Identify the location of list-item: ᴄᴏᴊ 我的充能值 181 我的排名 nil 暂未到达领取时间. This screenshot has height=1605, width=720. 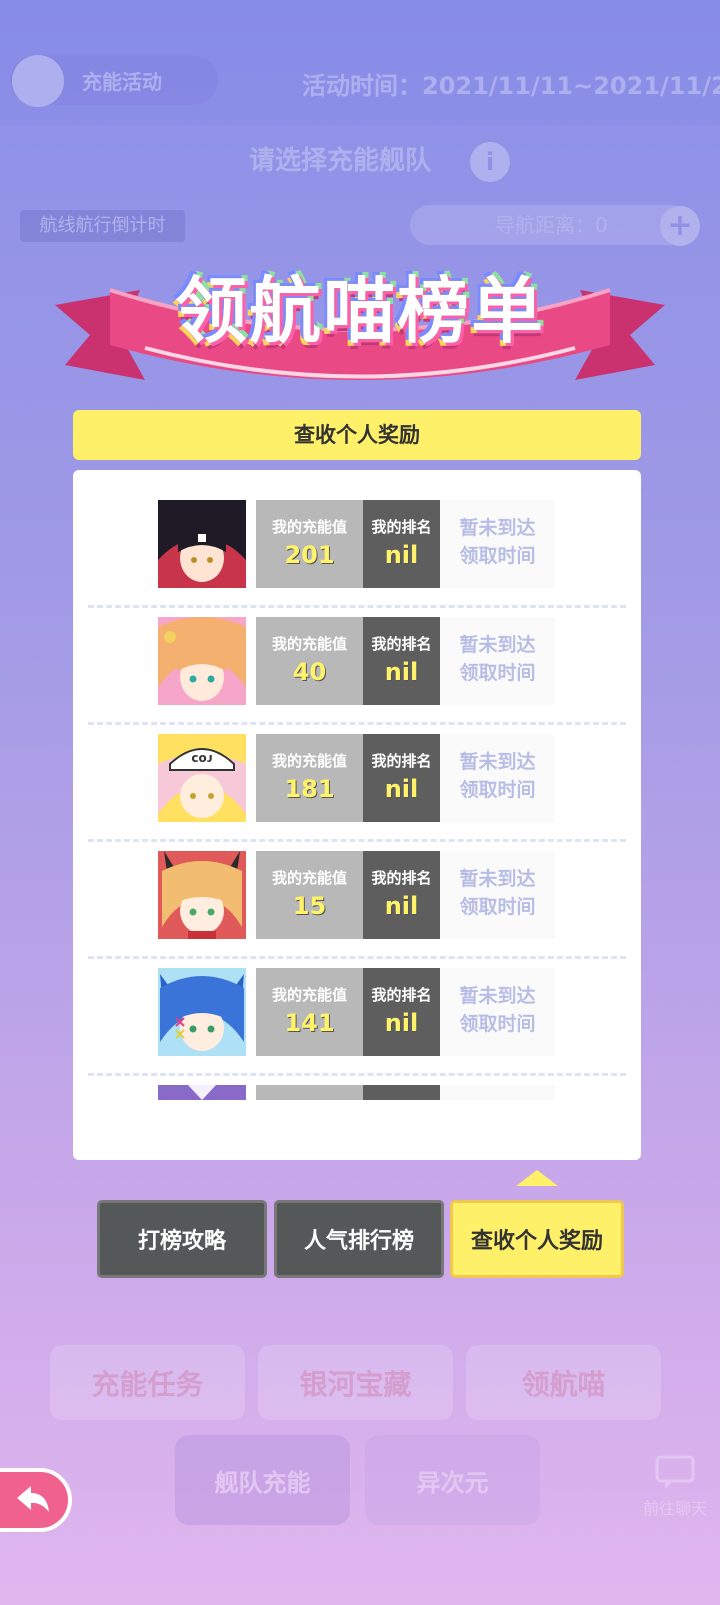
(357, 768).